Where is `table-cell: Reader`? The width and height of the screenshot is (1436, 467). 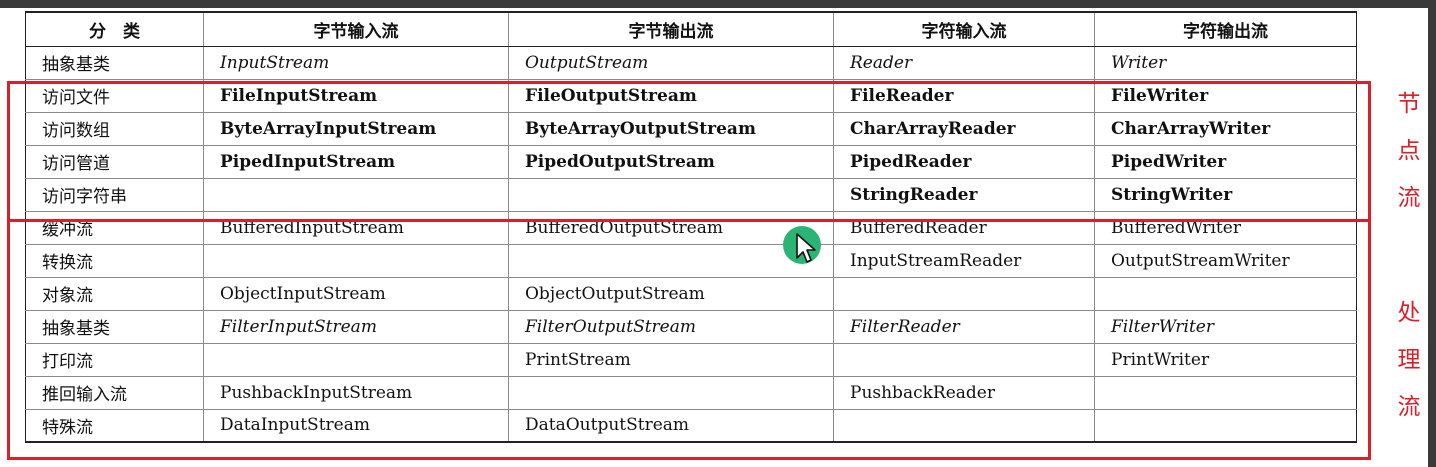
table-cell: Reader is located at coordinates (964, 62).